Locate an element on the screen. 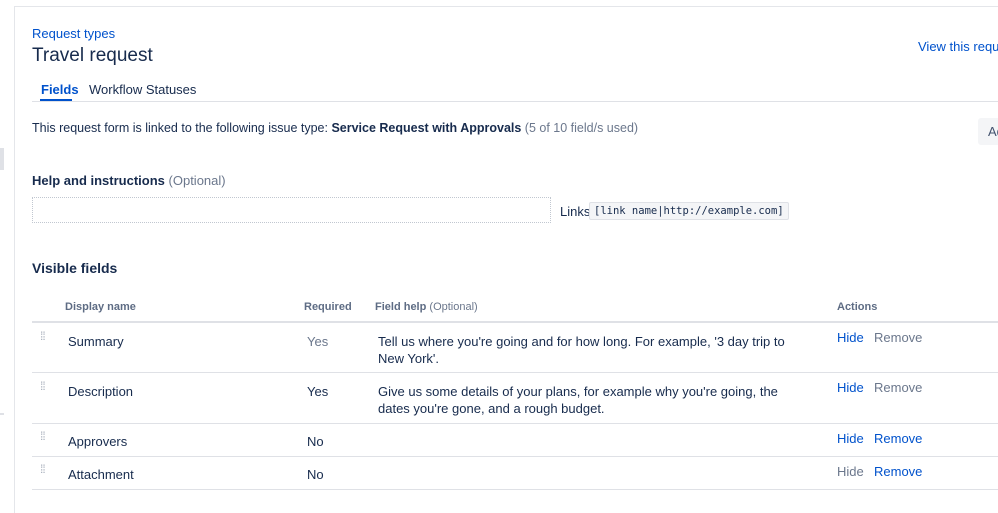  linked-usage: (5 of 10 field/s used) is located at coordinates (580, 128).